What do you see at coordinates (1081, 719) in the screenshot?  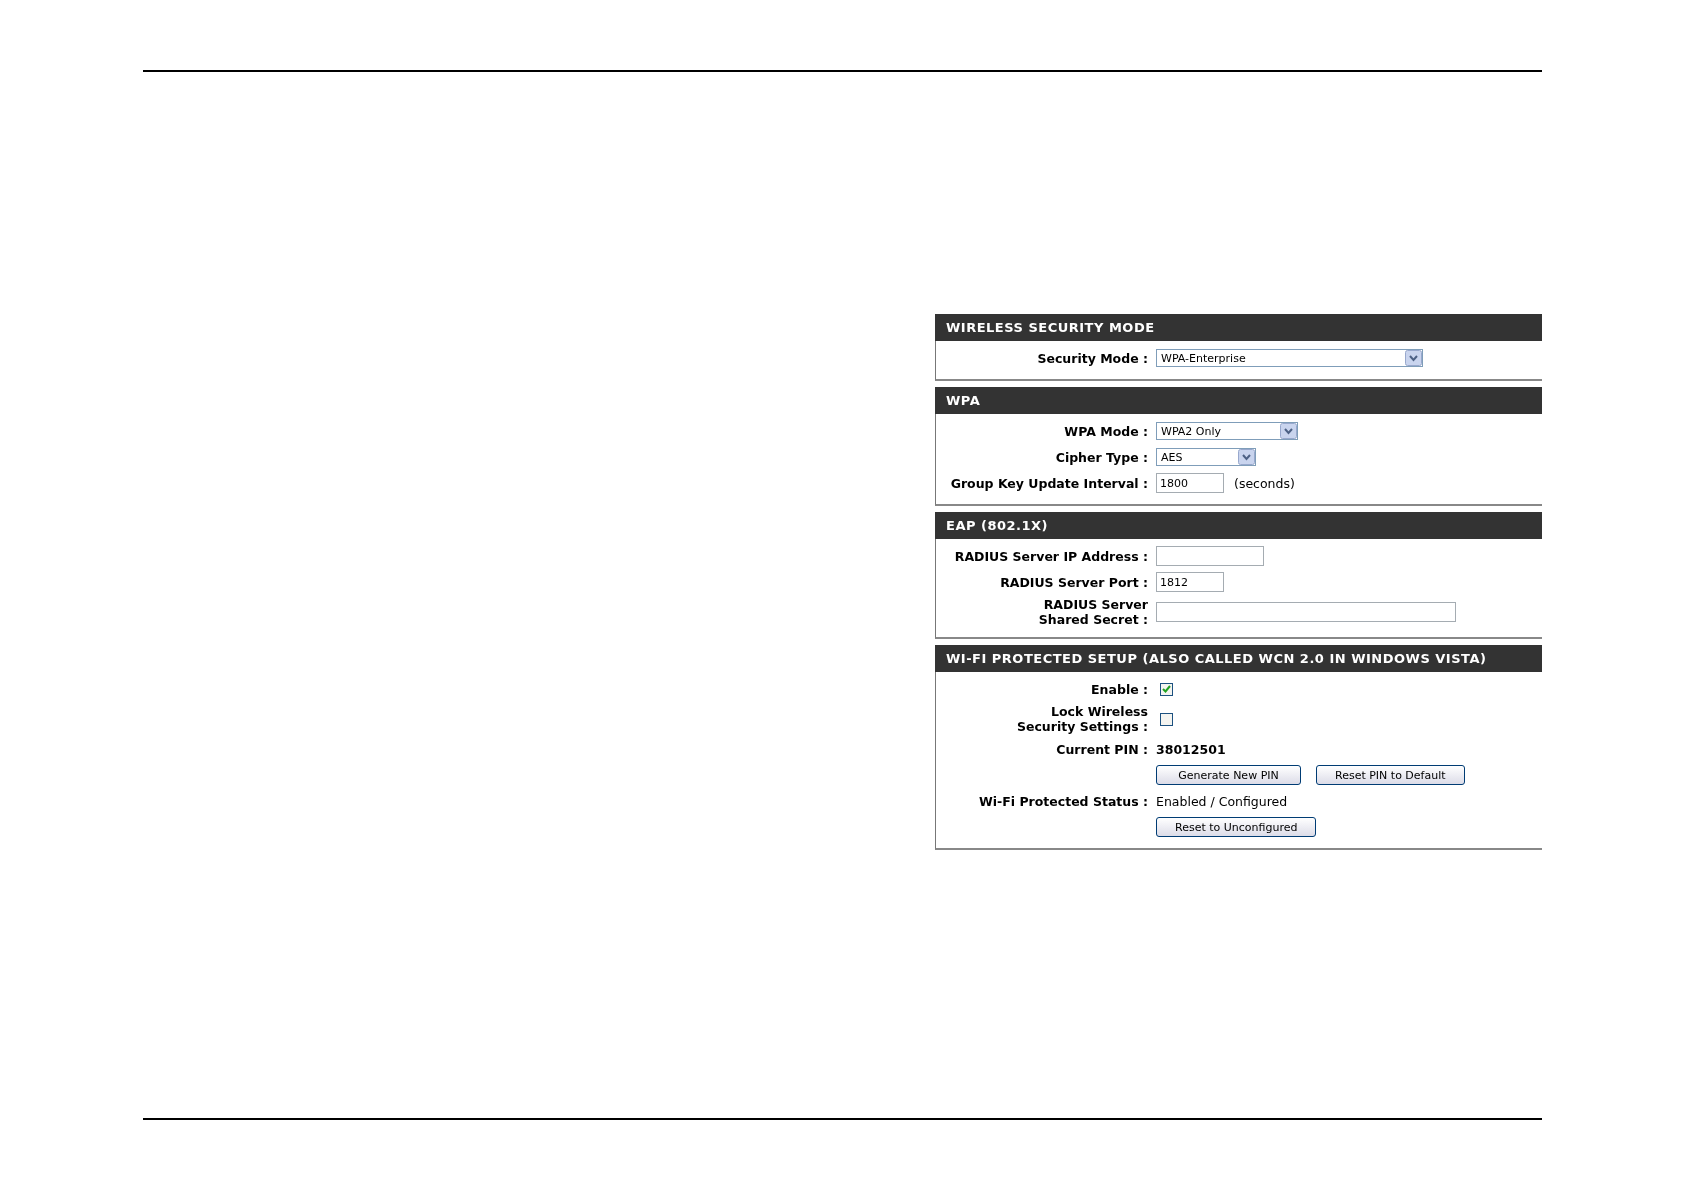 I see `field-label: Lock Wireless Security Settings :` at bounding box center [1081, 719].